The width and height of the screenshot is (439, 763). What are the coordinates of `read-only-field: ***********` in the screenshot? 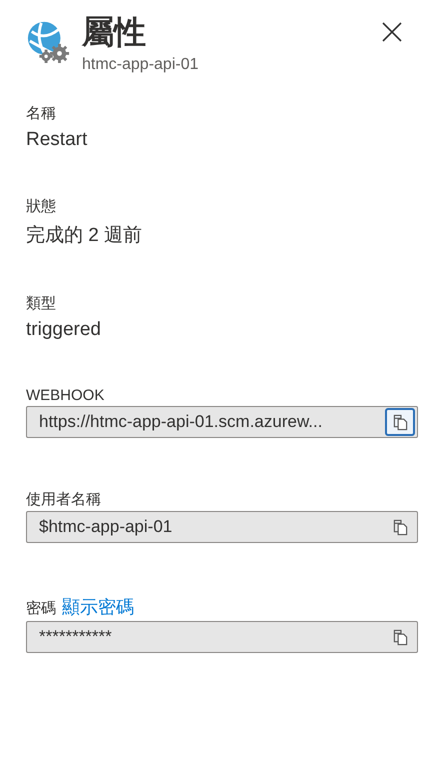 It's located at (222, 637).